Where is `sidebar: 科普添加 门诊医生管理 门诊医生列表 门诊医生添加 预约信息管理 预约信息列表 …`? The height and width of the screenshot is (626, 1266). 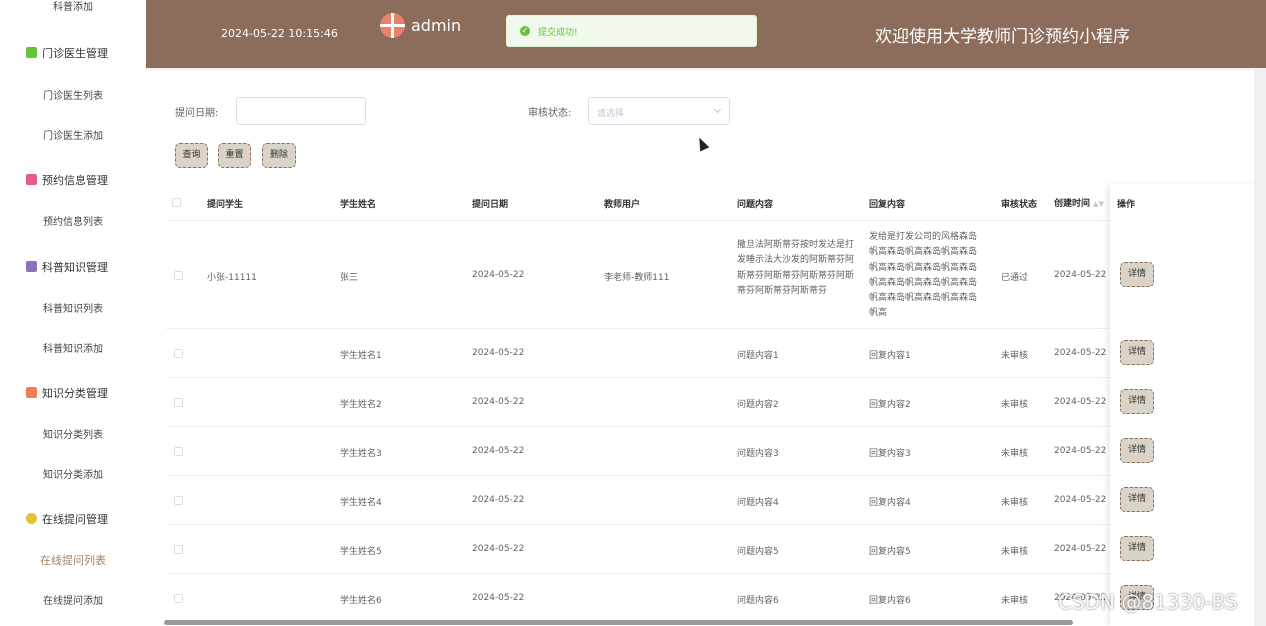 sidebar: 科普添加 门诊医生管理 门诊医生列表 门诊医生添加 预约信息管理 预约信息列表 … is located at coordinates (73, 313).